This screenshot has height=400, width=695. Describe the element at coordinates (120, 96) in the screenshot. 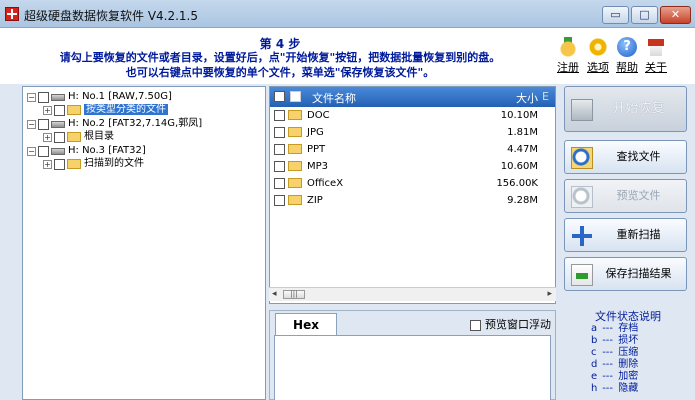

I see `tree-item-label: H: No.1 [RAW,7.50G]` at that location.